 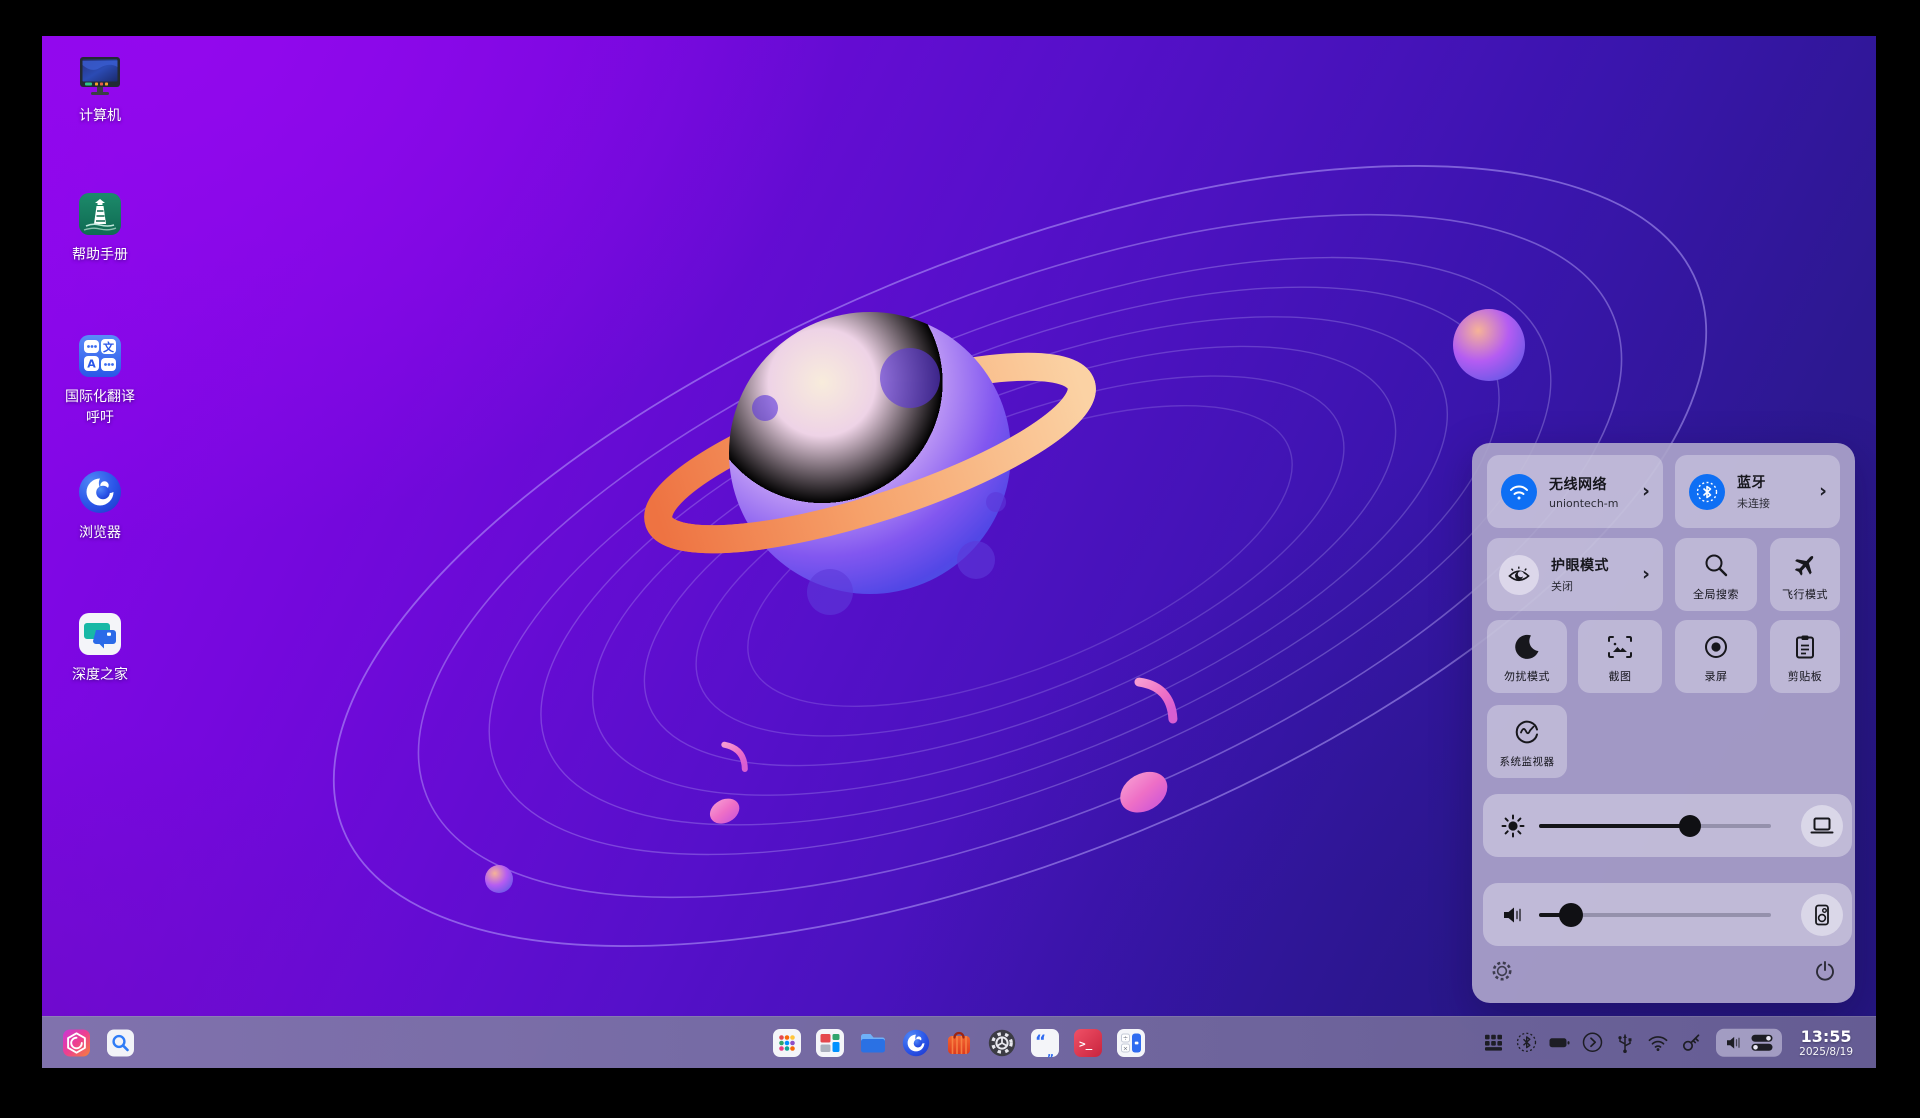 I want to click on onboard-keyboard-icon, so click(x=1493, y=1042).